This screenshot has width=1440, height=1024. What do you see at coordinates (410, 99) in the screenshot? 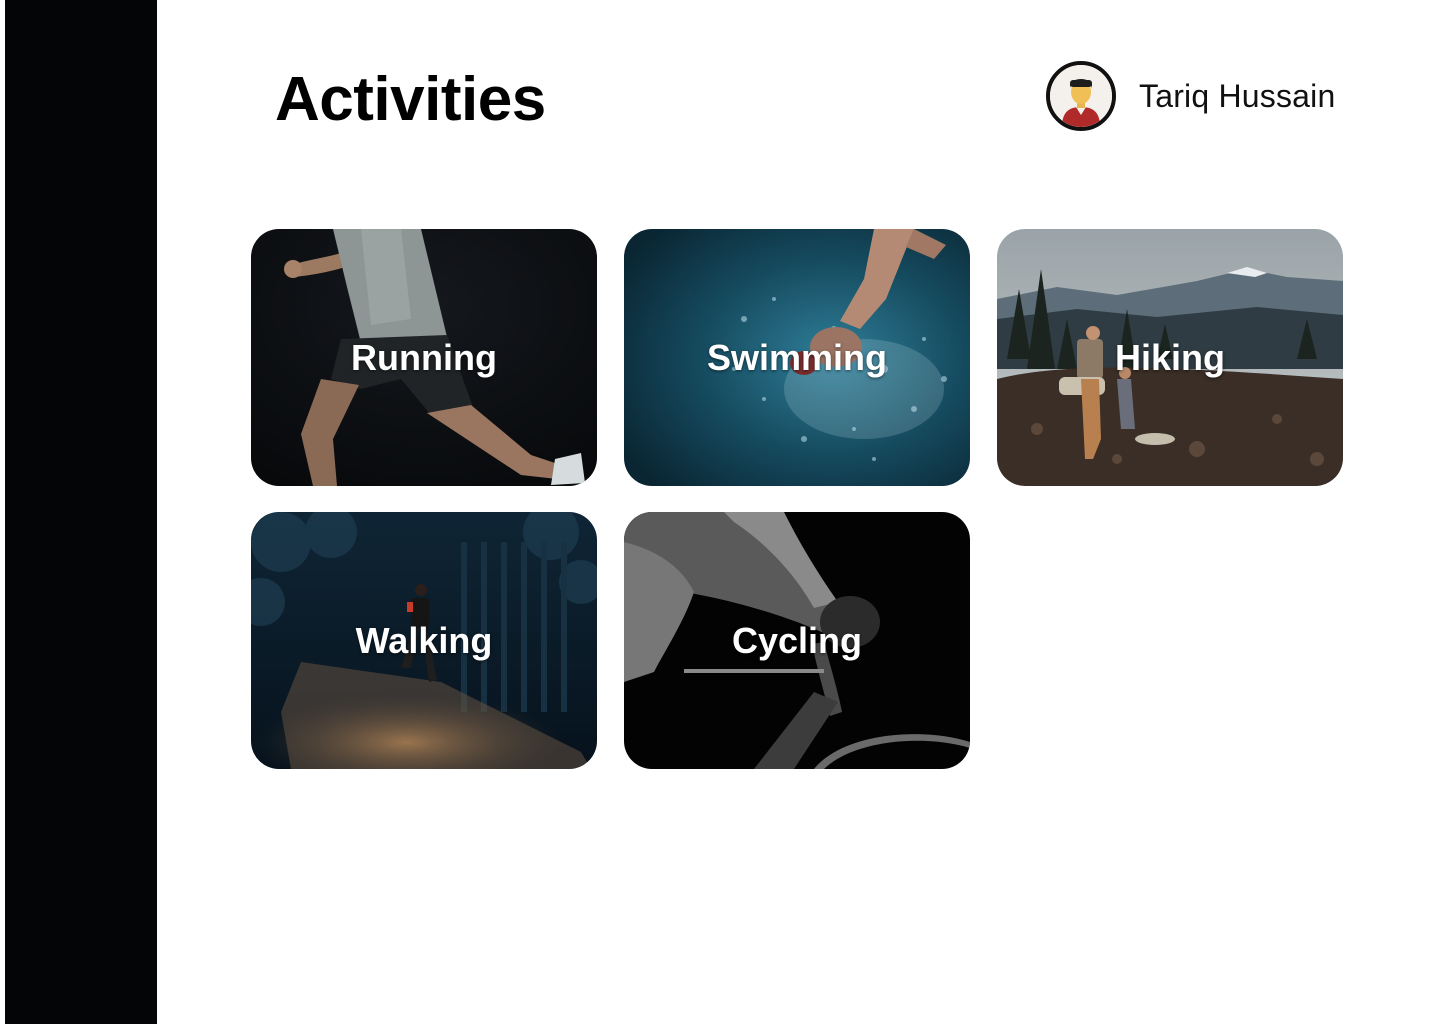
I see `page-title: Activities` at bounding box center [410, 99].